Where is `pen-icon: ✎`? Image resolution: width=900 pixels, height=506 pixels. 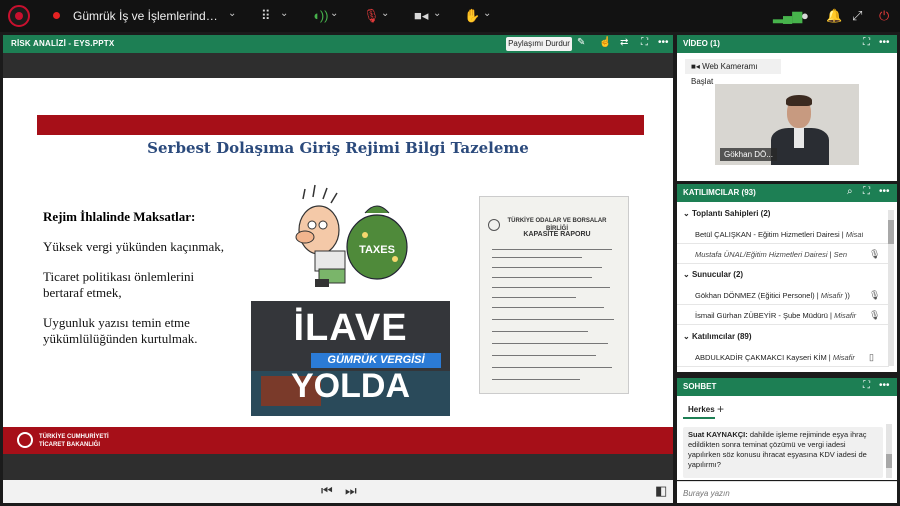
pen-icon: ✎ is located at coordinates (581, 42).